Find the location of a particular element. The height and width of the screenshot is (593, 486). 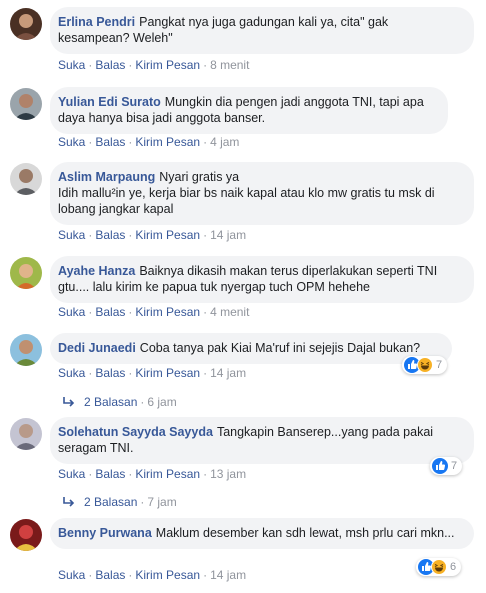

reaction-summary: 6 is located at coordinates (439, 567).